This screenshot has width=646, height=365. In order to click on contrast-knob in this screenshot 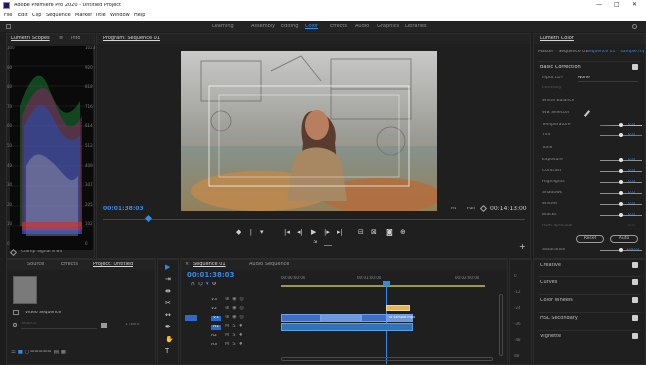, I will do `click(621, 171)`.